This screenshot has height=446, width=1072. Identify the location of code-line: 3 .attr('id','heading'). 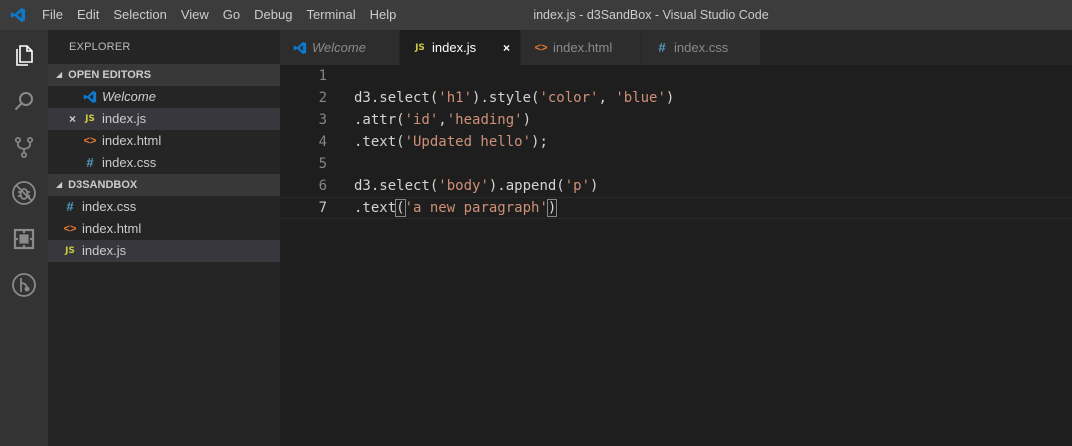
(676, 120).